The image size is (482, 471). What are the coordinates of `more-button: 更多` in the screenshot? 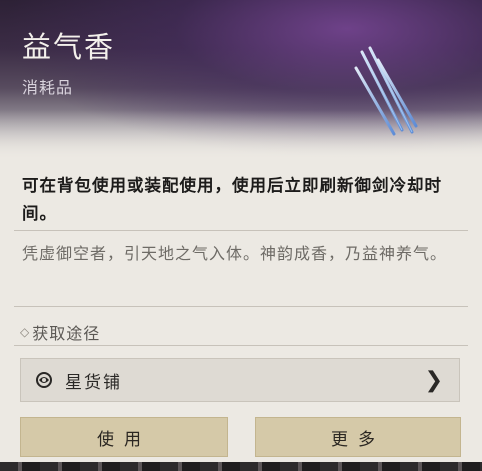 It's located at (358, 437).